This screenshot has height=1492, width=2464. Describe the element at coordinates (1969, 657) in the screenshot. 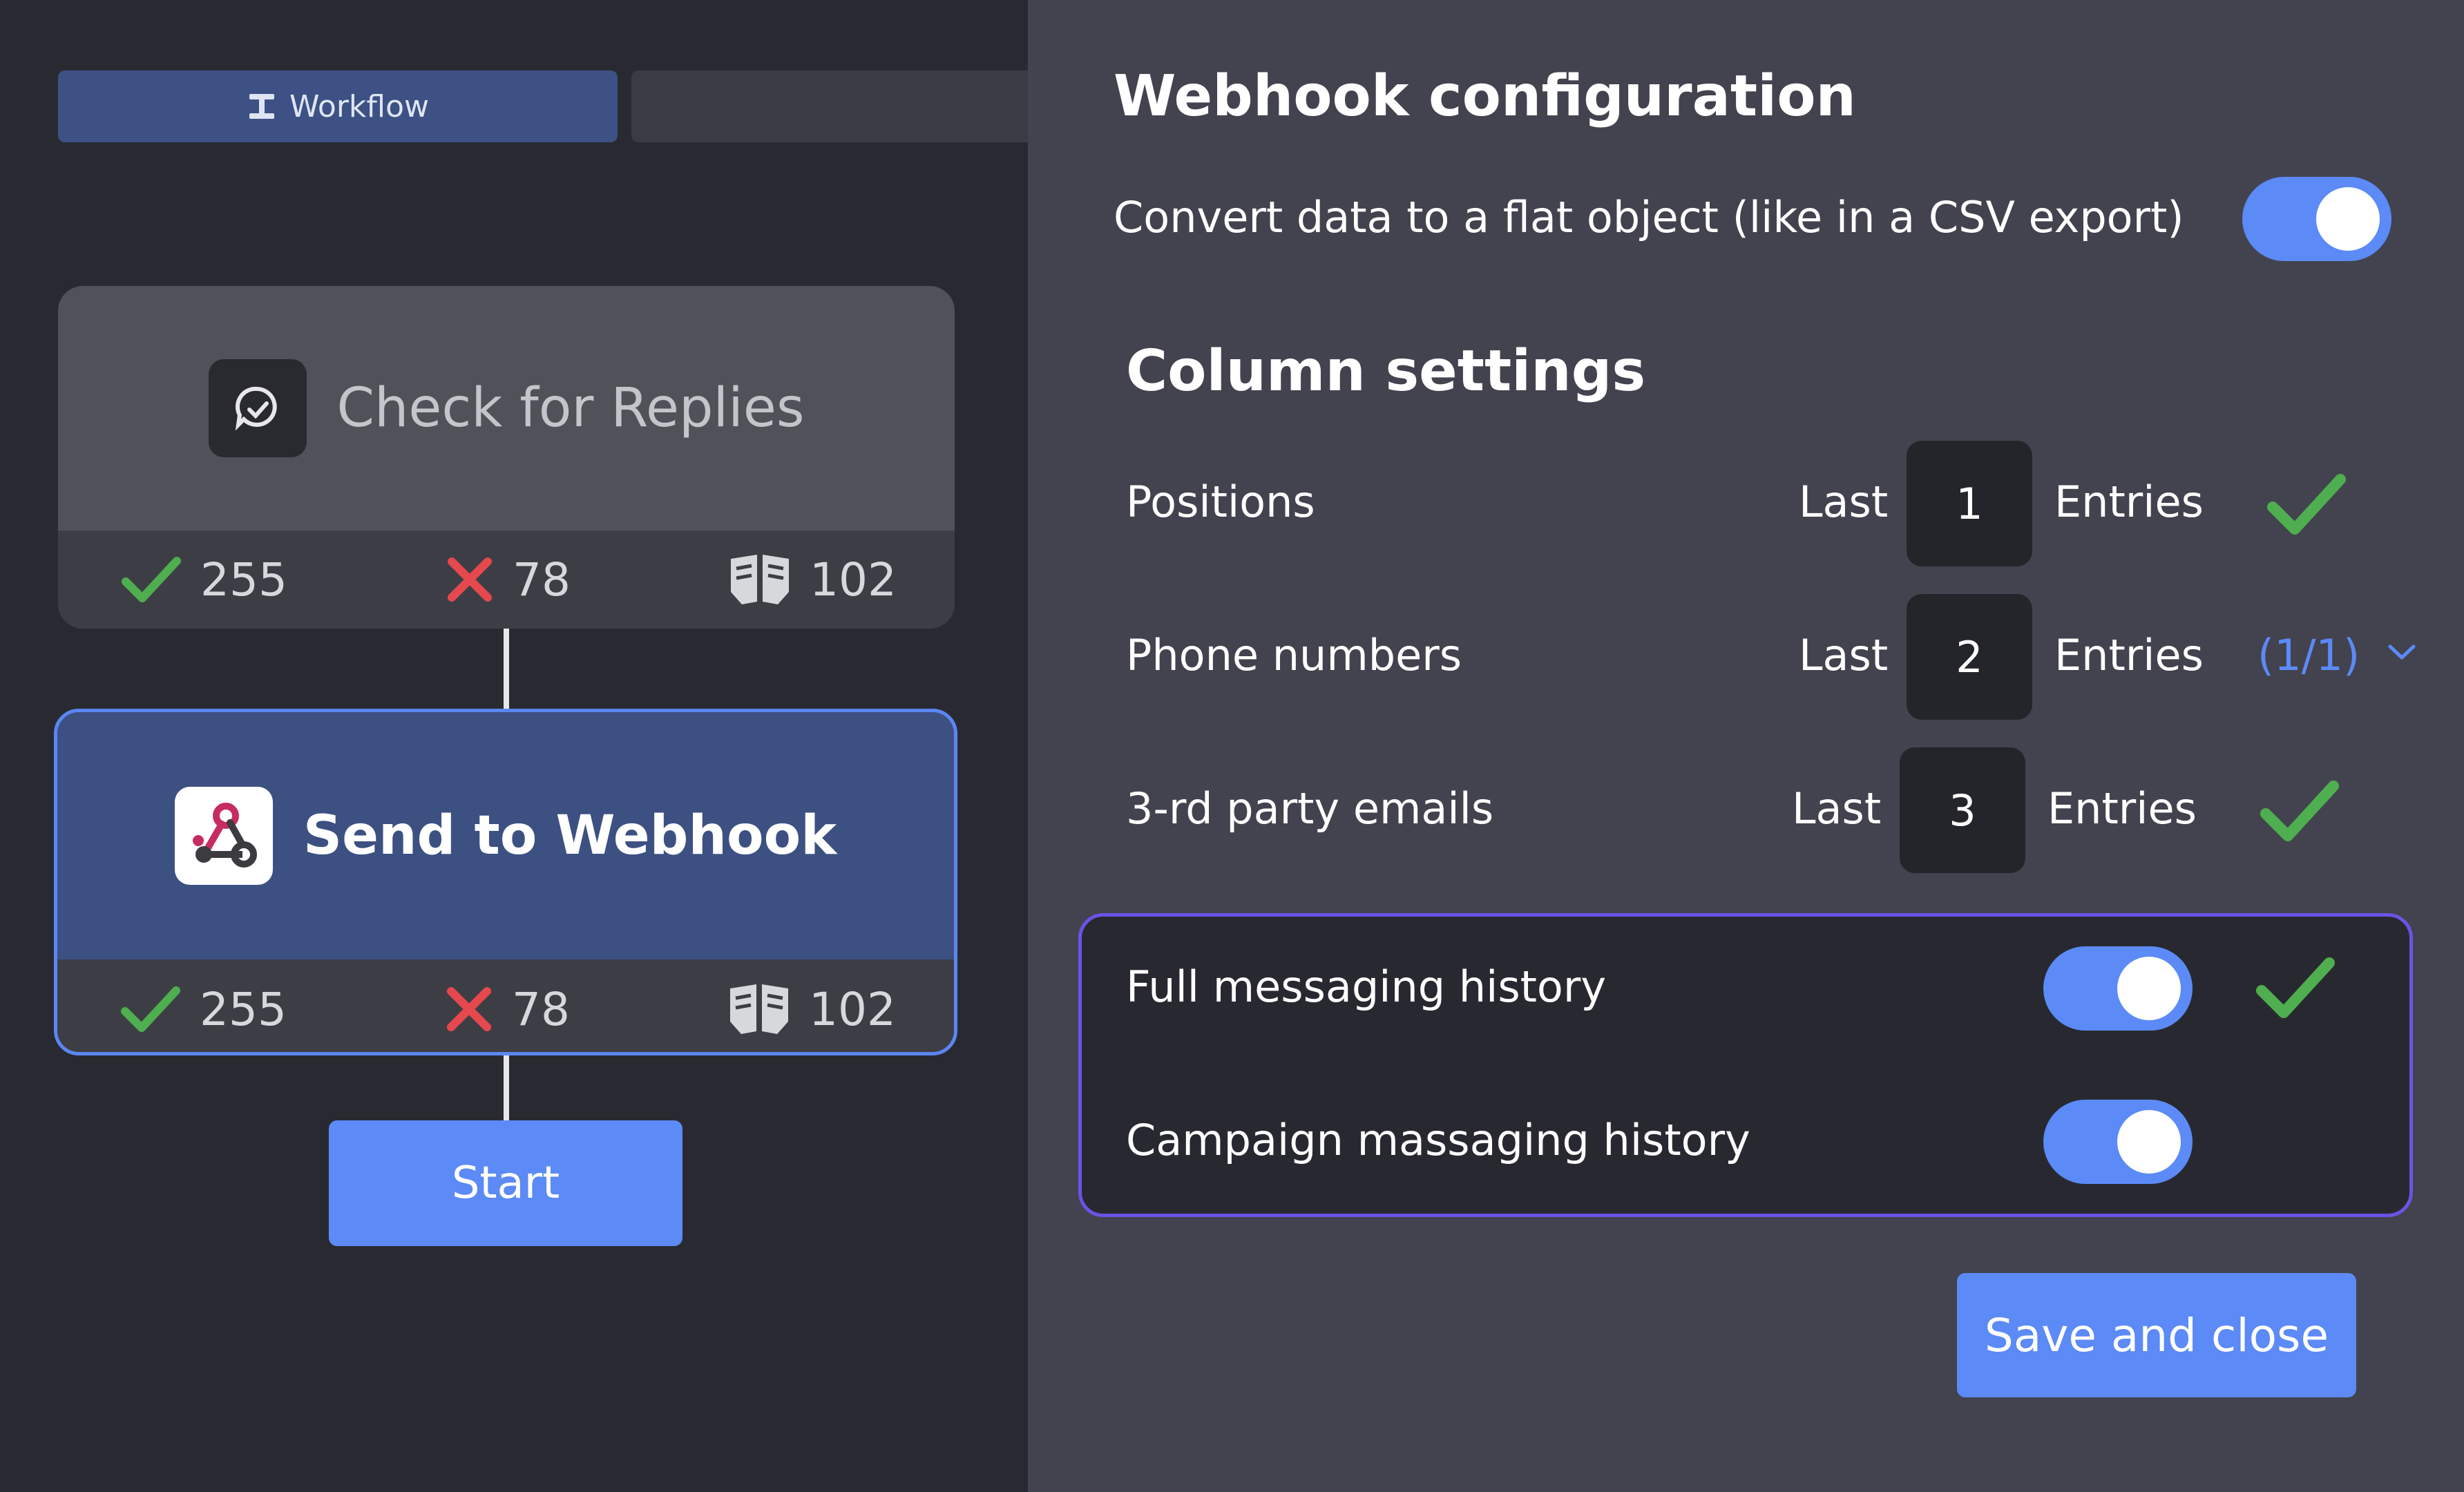

I see `phone-numbers-count-input: 2` at that location.